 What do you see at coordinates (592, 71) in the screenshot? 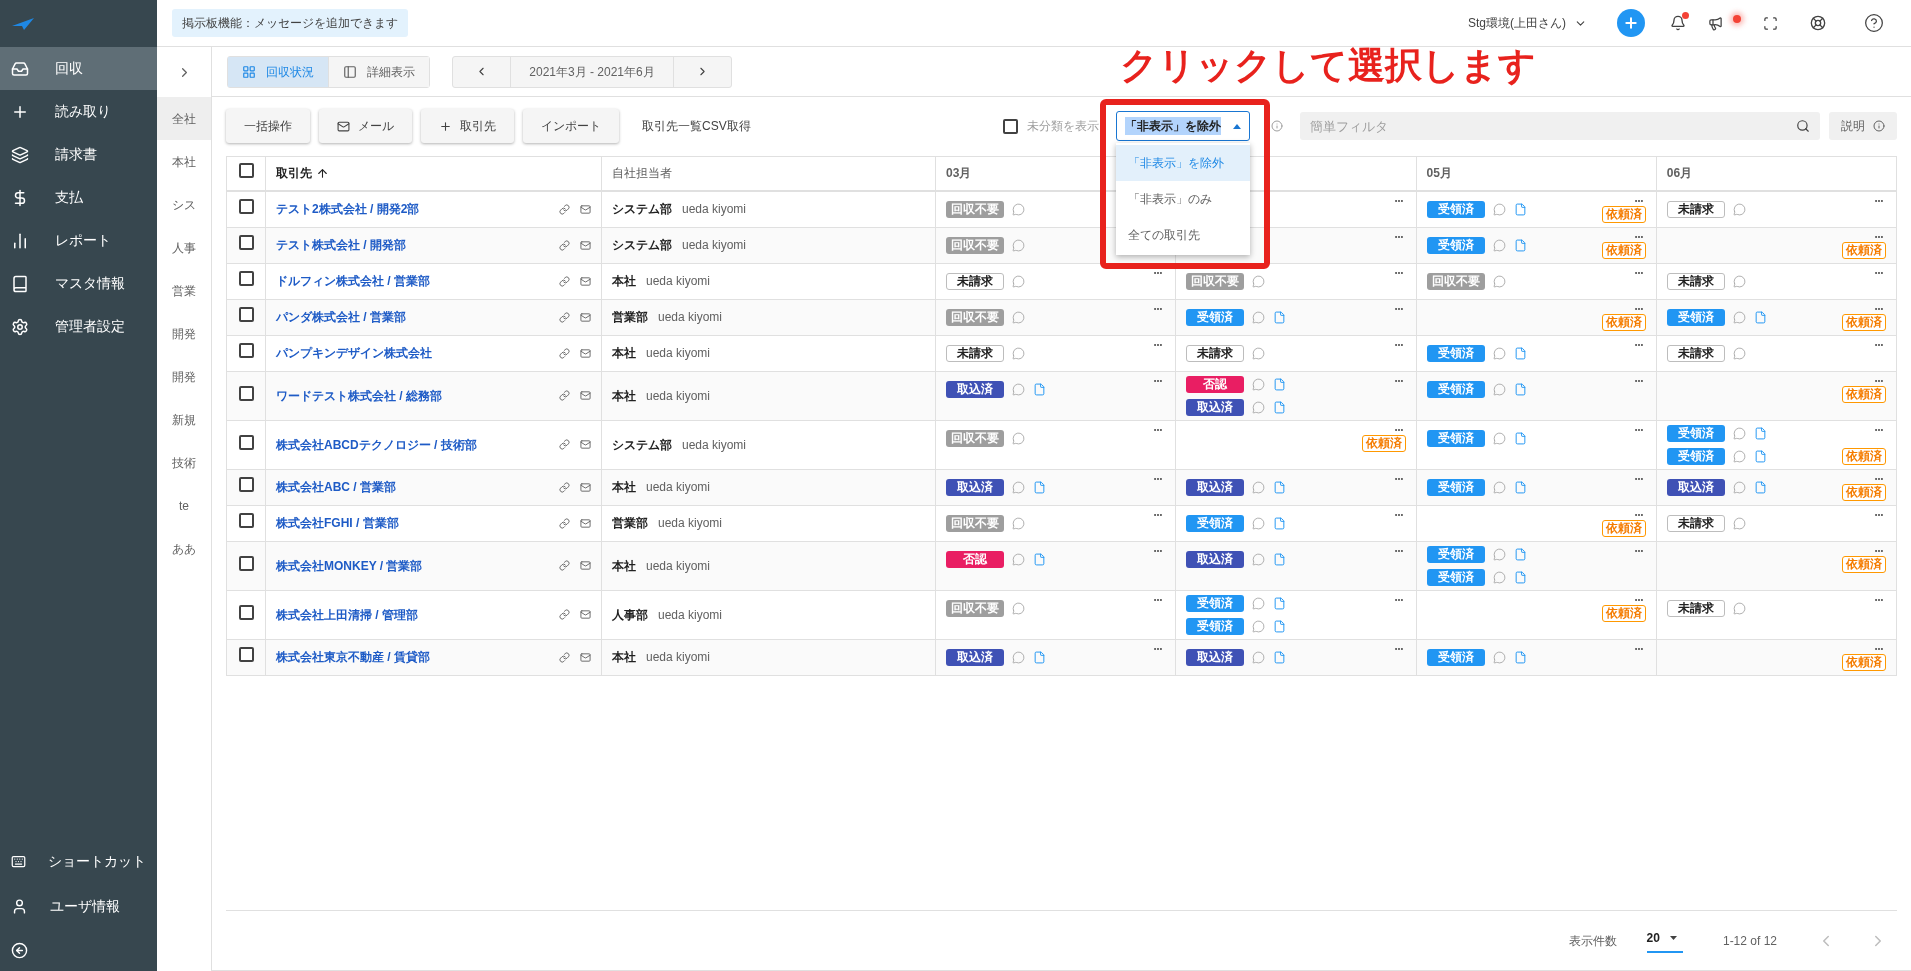
I see `period-label: 2021年3月 - 2021年6月` at bounding box center [592, 71].